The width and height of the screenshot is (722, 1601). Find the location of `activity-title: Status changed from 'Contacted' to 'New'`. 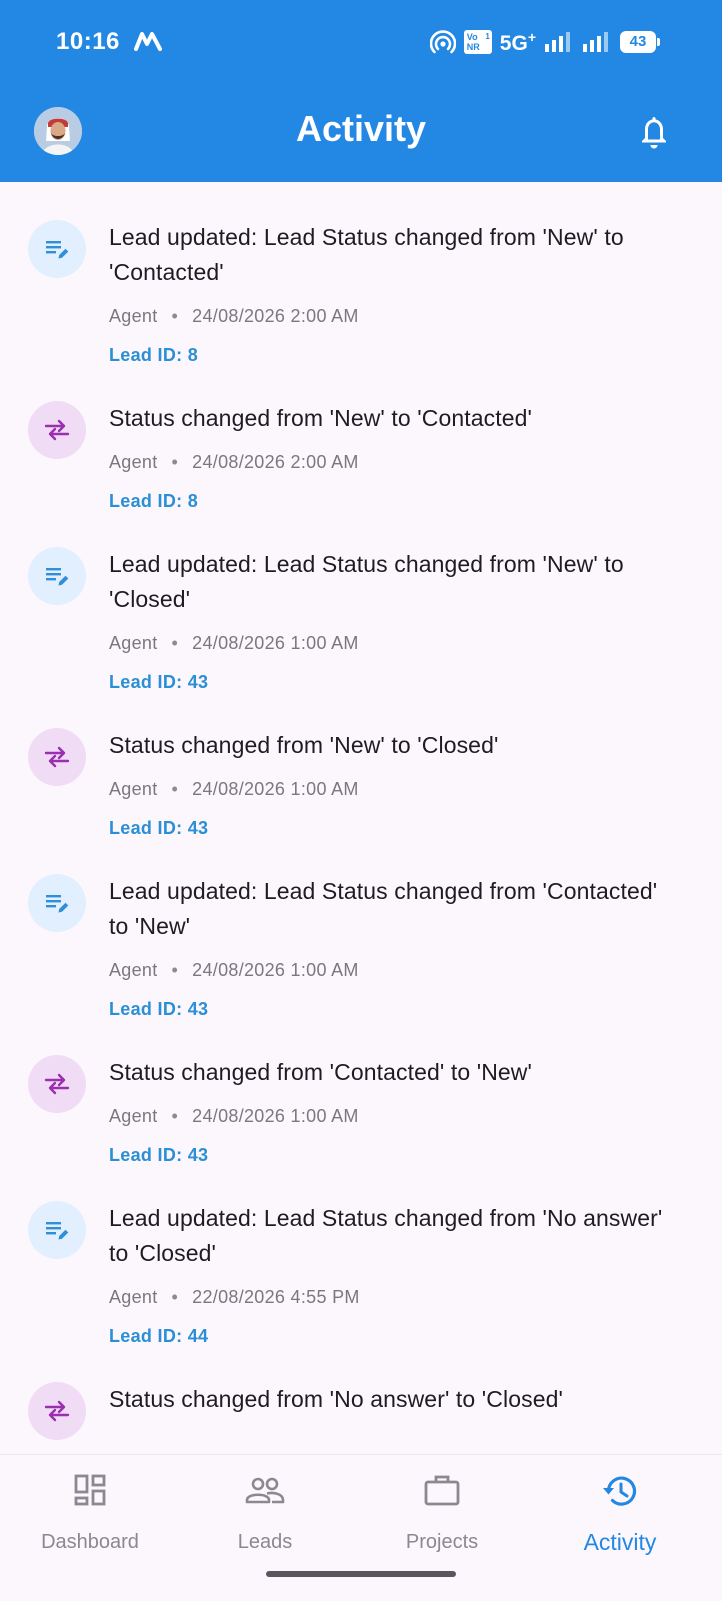

activity-title: Status changed from 'Contacted' to 'New' is located at coordinates (321, 1072).